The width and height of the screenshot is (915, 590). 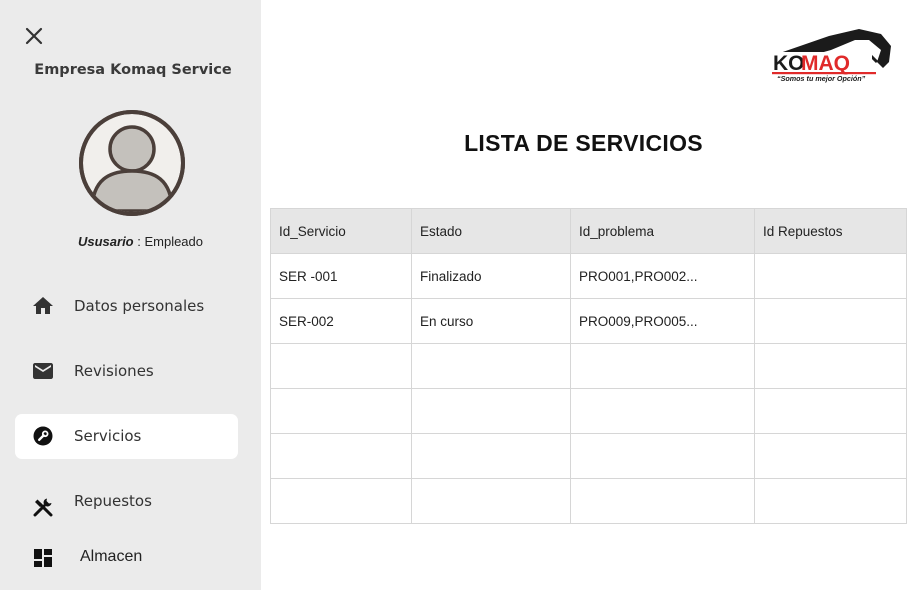 I want to click on logo-text-maq: MAQ, so click(x=825, y=63).